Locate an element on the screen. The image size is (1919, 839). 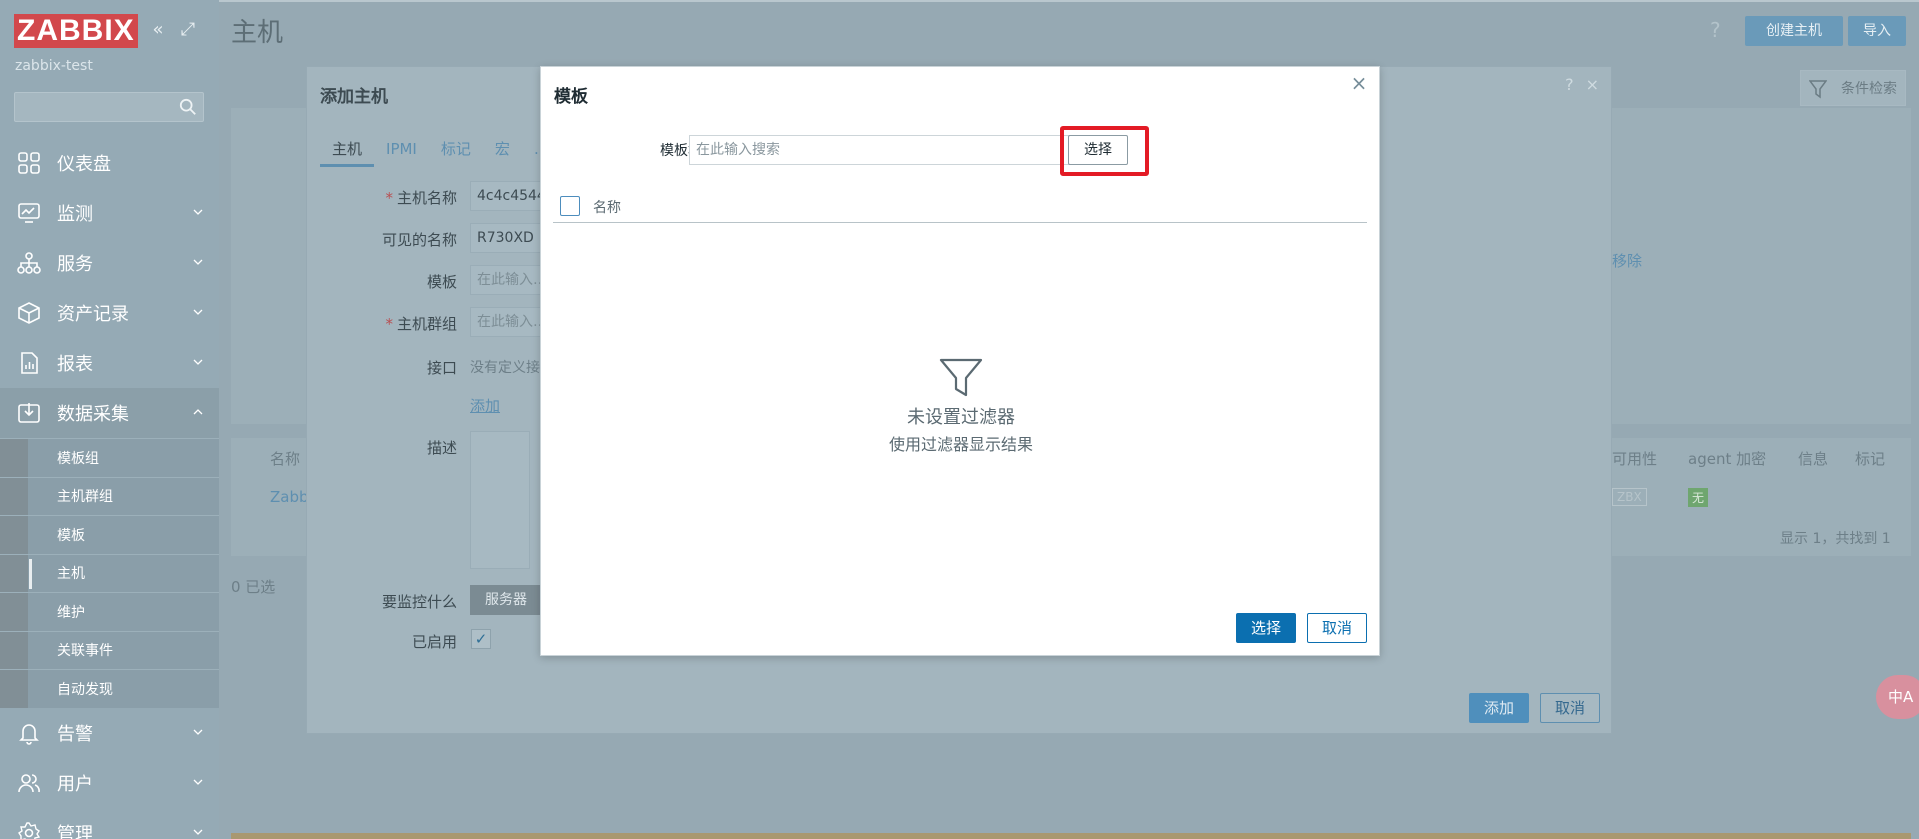
top-line is located at coordinates (1069, 1).